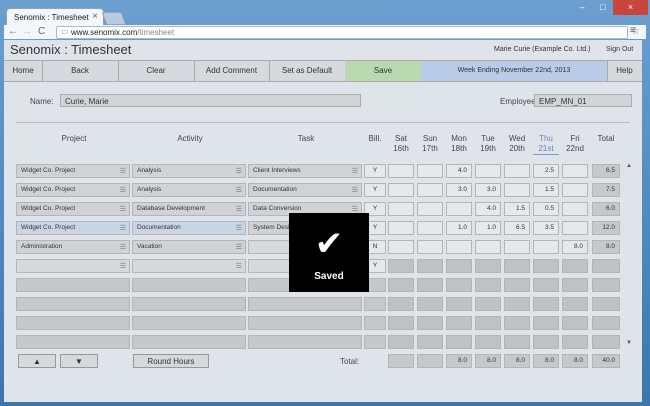  Describe the element at coordinates (55, 17) in the screenshot. I see `browser-tab: Senomix : Timesheet ×` at that location.